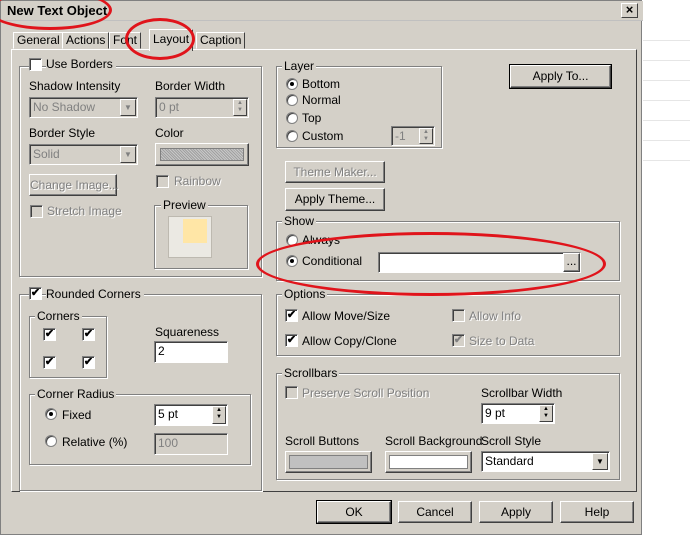 This screenshot has width=690, height=538. What do you see at coordinates (366, 393) in the screenshot?
I see `preserve-scroll-position-label: Preserve Scroll Position` at bounding box center [366, 393].